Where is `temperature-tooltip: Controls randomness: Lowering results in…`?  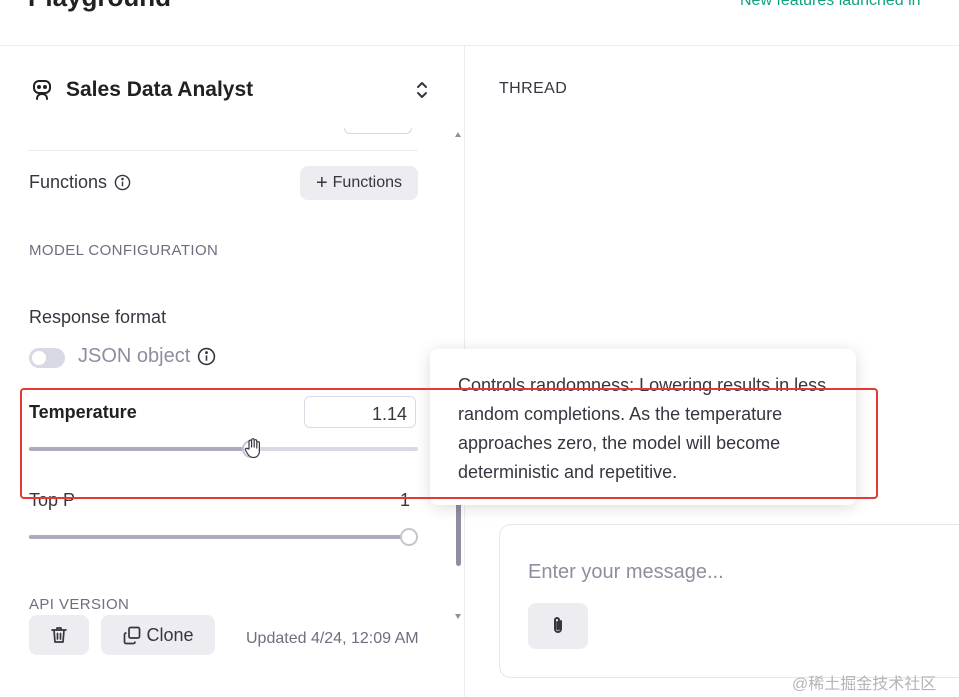
temperature-tooltip: Controls randomness: Lowering results in… is located at coordinates (643, 427).